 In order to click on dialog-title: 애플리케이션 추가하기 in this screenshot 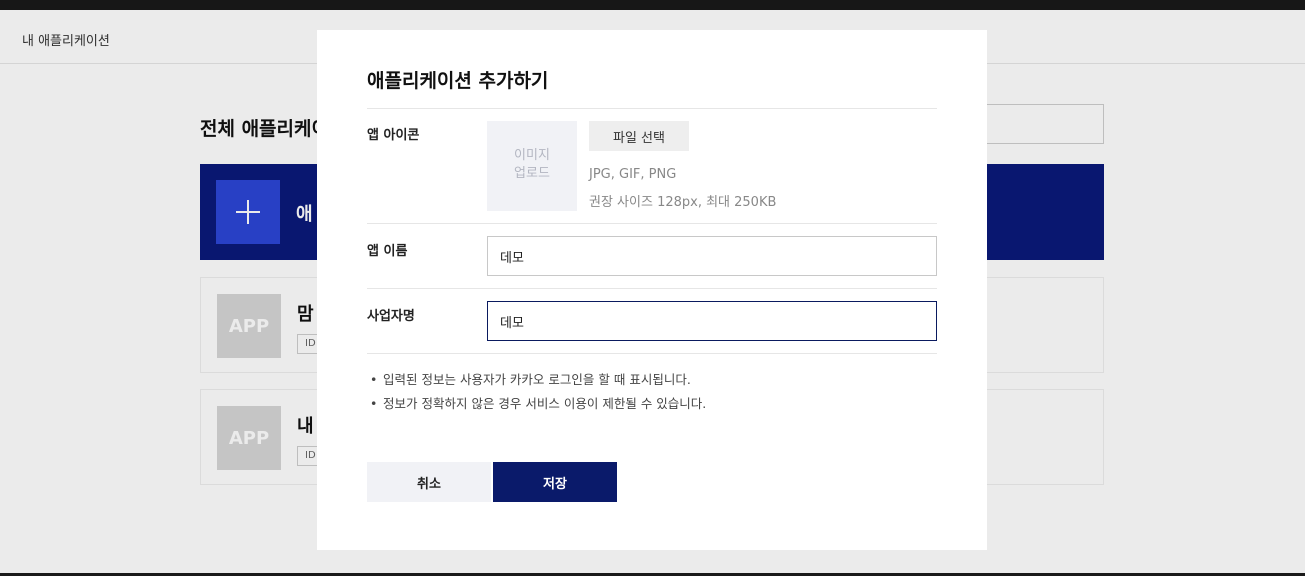, I will do `click(458, 81)`.